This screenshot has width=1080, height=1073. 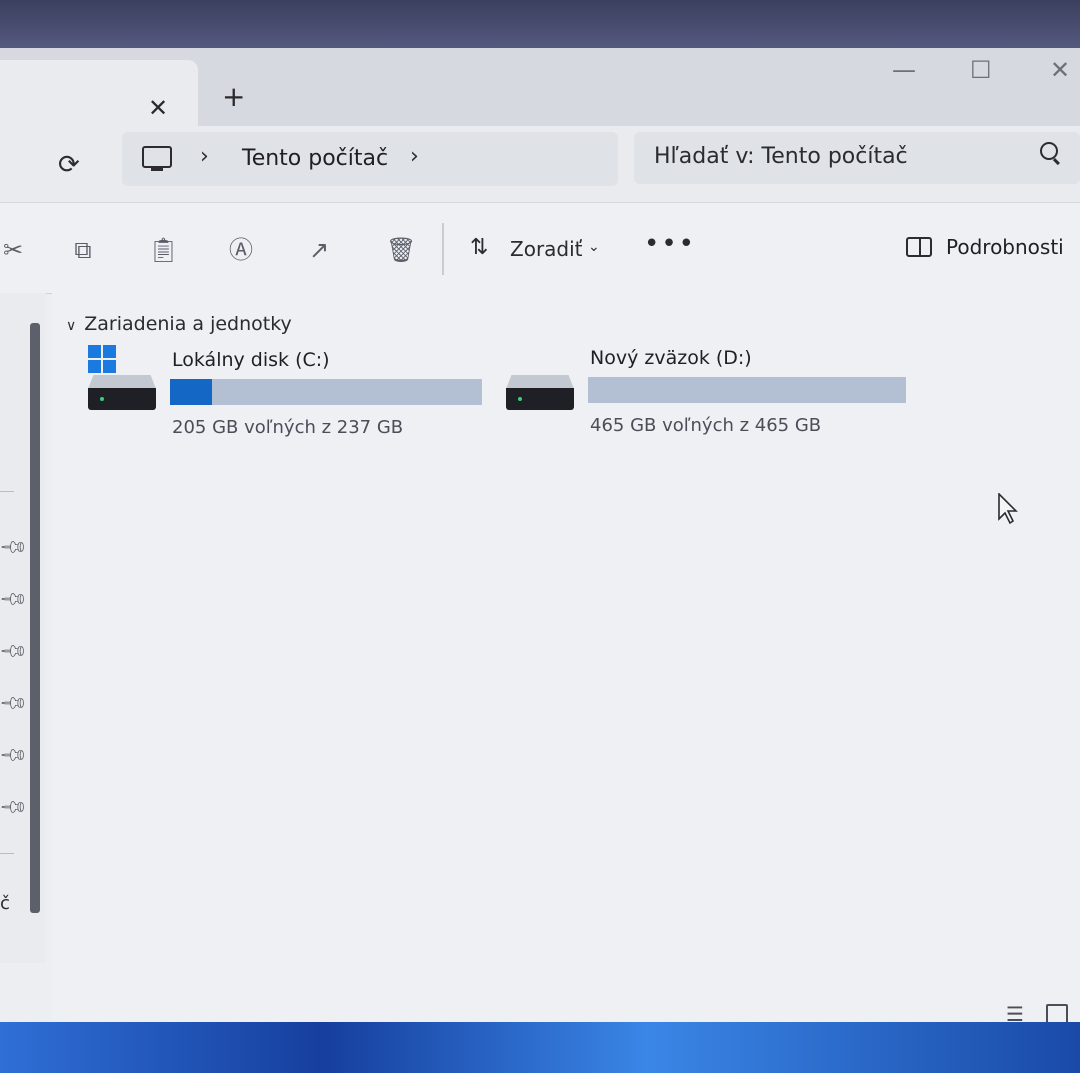 What do you see at coordinates (315, 158) in the screenshot?
I see `breadcrumb-this-pc: Tento počítač` at bounding box center [315, 158].